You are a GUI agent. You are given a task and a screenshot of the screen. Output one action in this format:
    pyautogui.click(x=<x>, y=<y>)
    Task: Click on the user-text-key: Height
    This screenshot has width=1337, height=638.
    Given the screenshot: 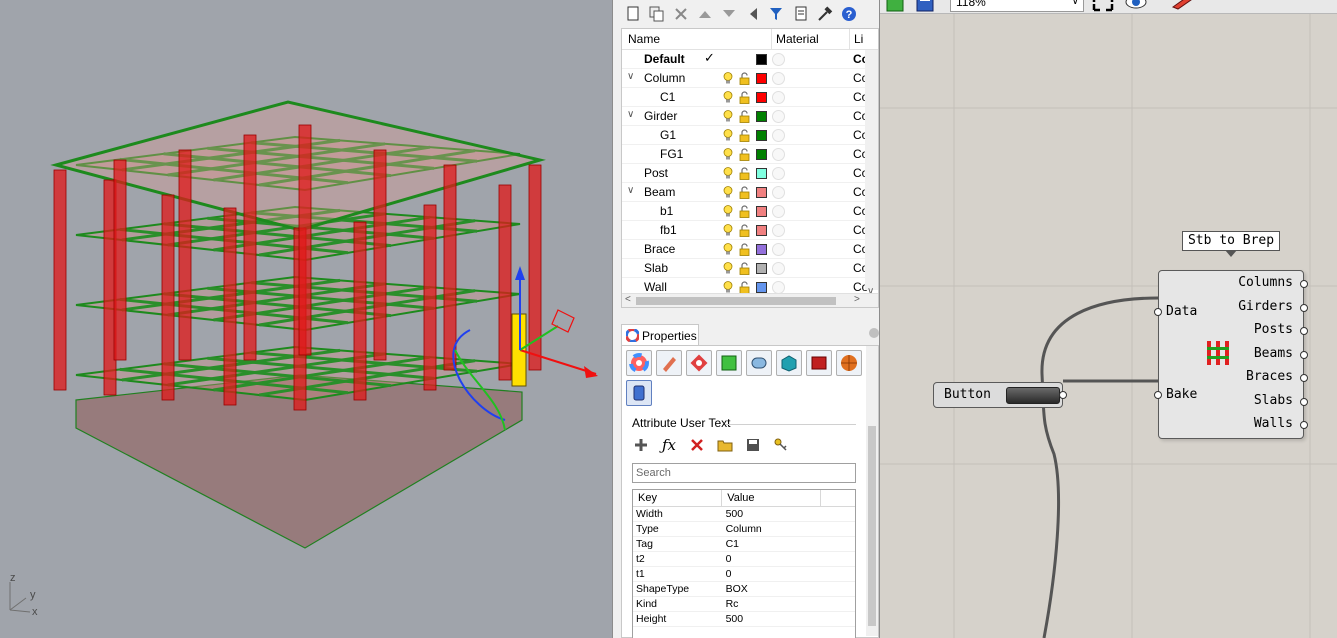 What is the action you would take?
    pyautogui.click(x=678, y=619)
    